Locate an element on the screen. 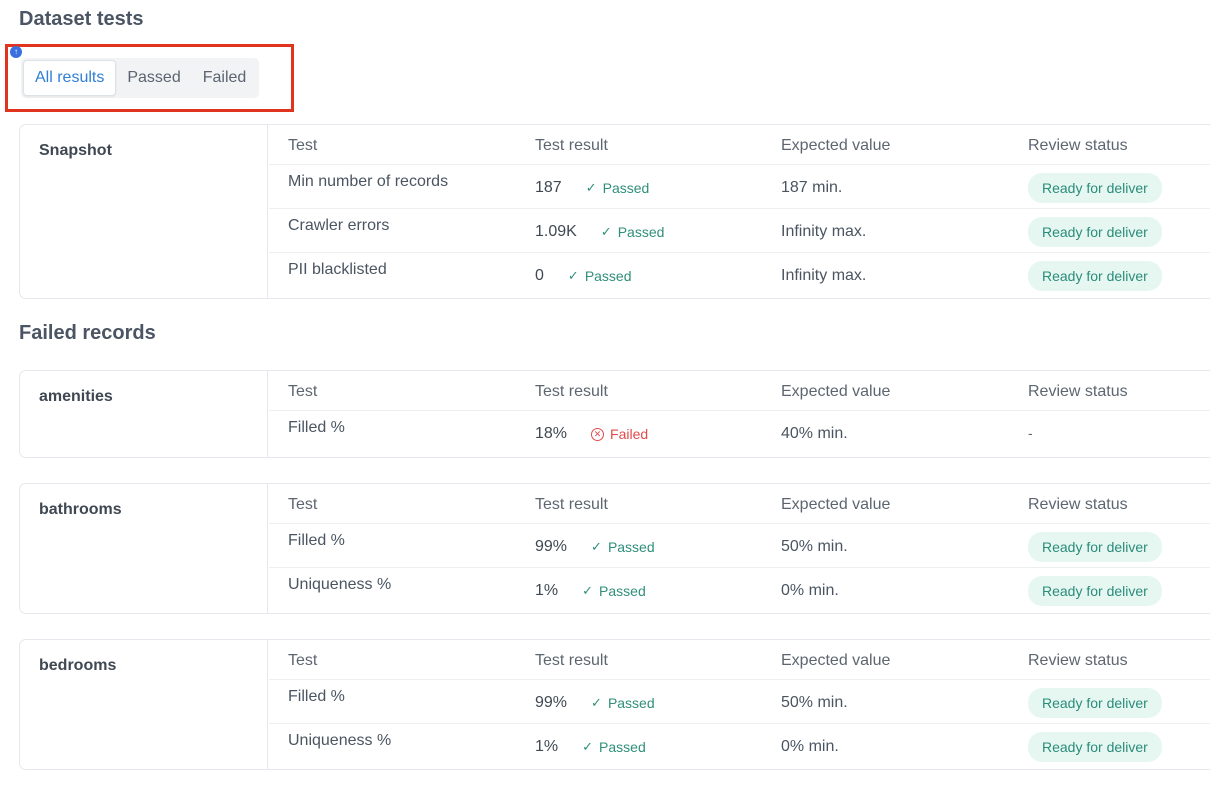  x-circle-icon: ✕ is located at coordinates (598, 434).